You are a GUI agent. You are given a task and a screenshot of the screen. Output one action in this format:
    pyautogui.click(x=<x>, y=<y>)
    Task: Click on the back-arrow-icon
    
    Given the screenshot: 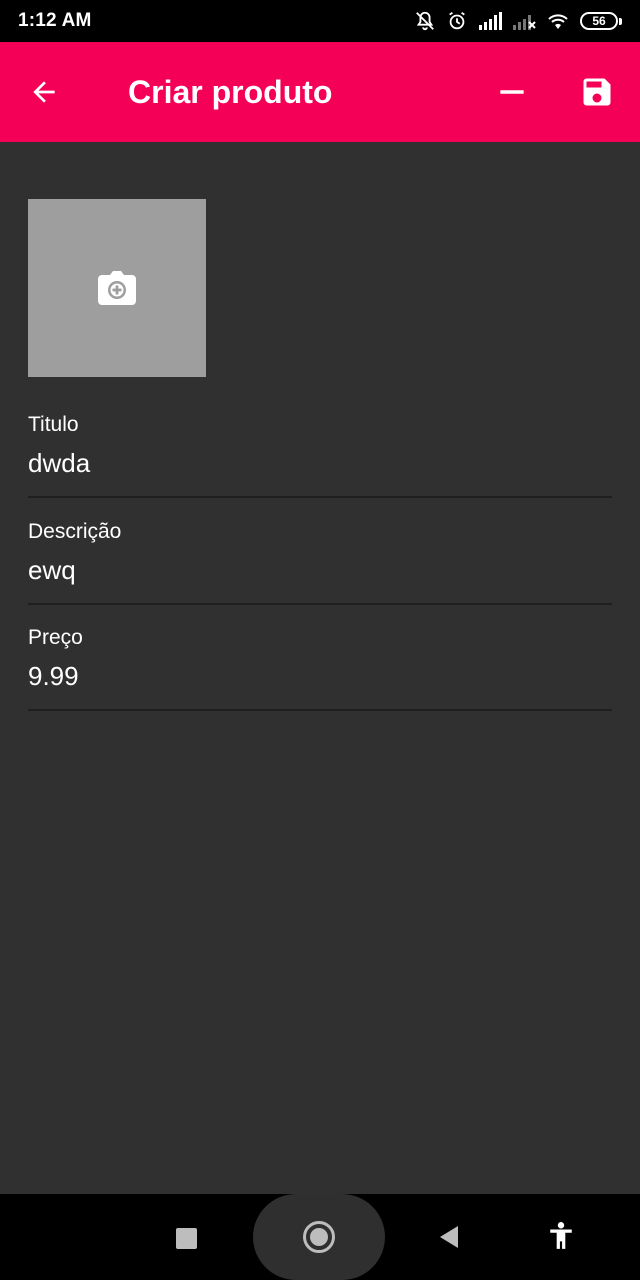 What is the action you would take?
    pyautogui.click(x=44, y=92)
    